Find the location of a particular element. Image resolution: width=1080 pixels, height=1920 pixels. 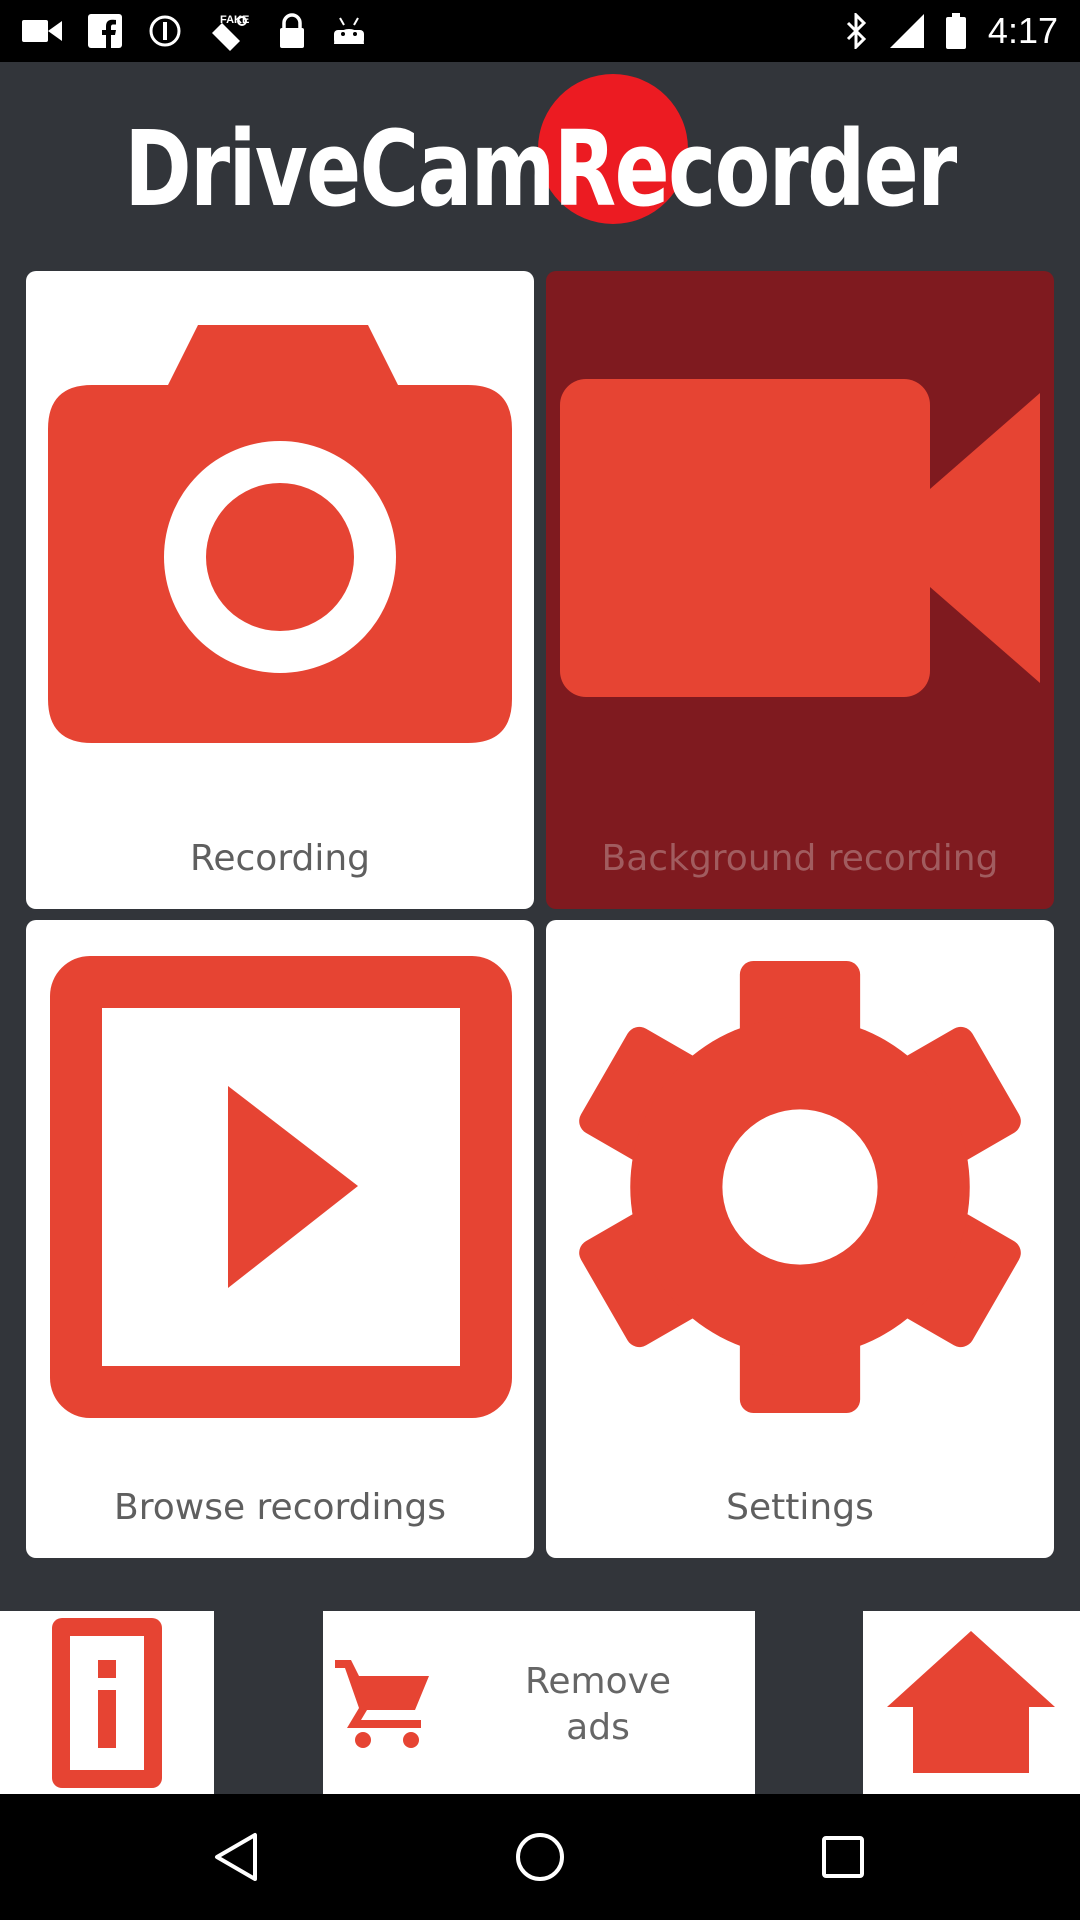

cart-icon is located at coordinates (382, 1704).